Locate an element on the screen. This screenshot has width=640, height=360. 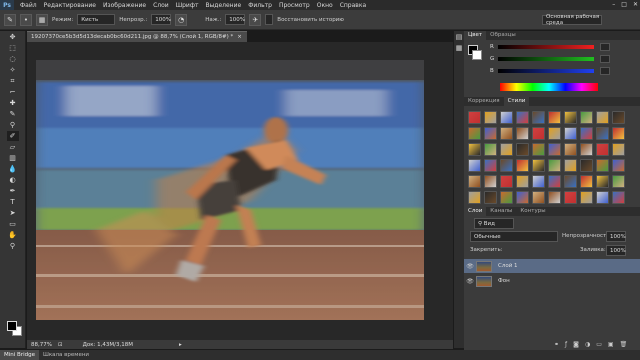
folder-icon: ▭ is located at coordinates (599, 344).